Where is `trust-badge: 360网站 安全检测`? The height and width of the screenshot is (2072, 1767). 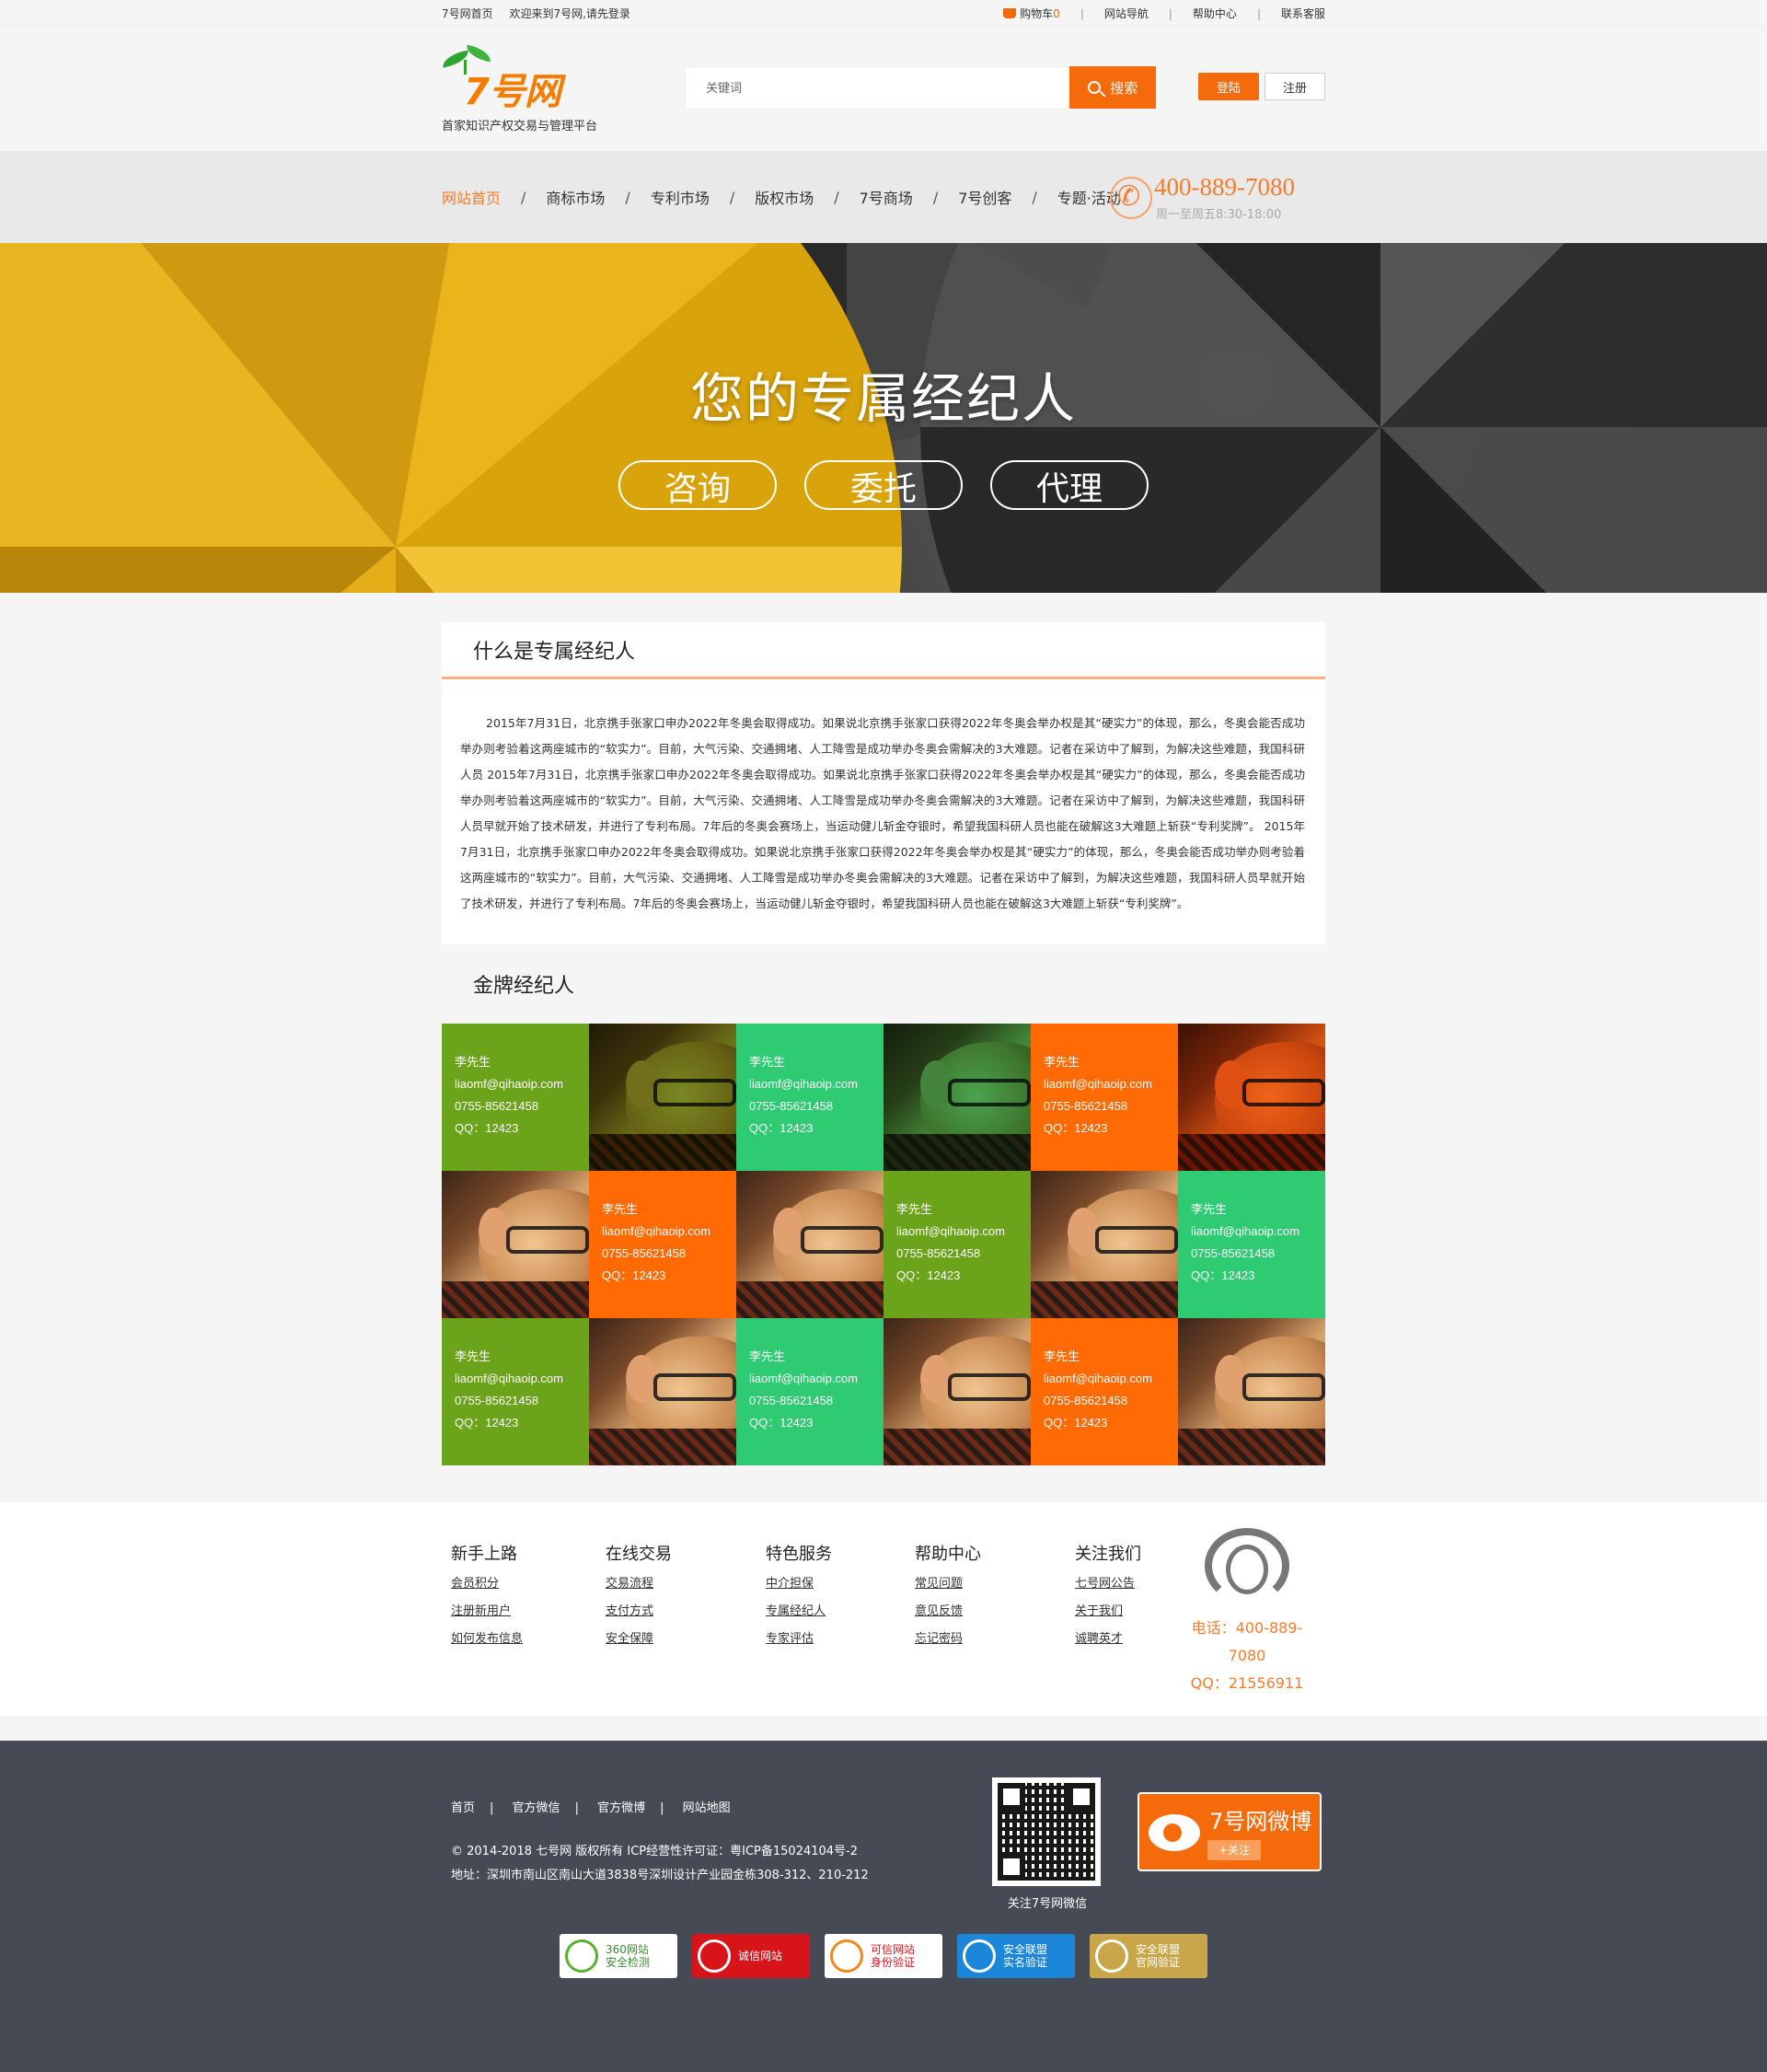 trust-badge: 360网站 安全检测 is located at coordinates (618, 1956).